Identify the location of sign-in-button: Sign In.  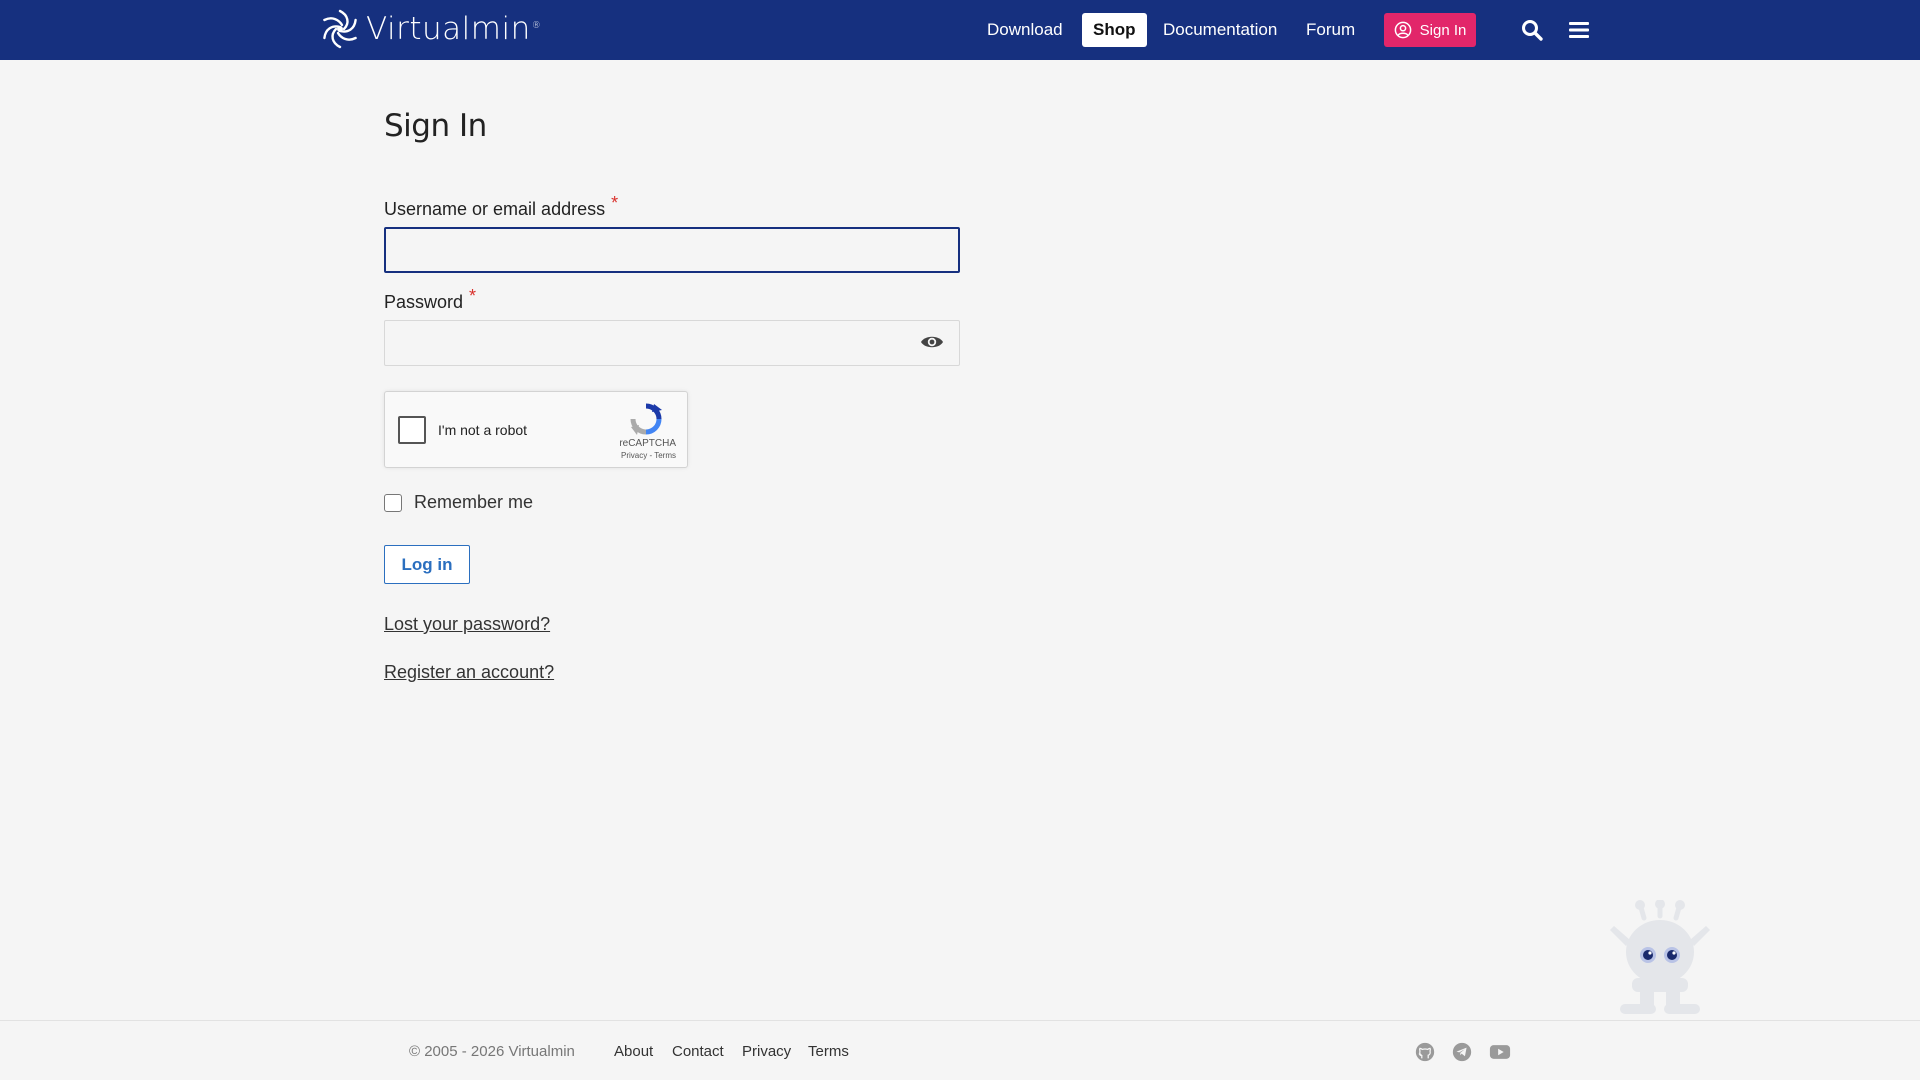
(1430, 30).